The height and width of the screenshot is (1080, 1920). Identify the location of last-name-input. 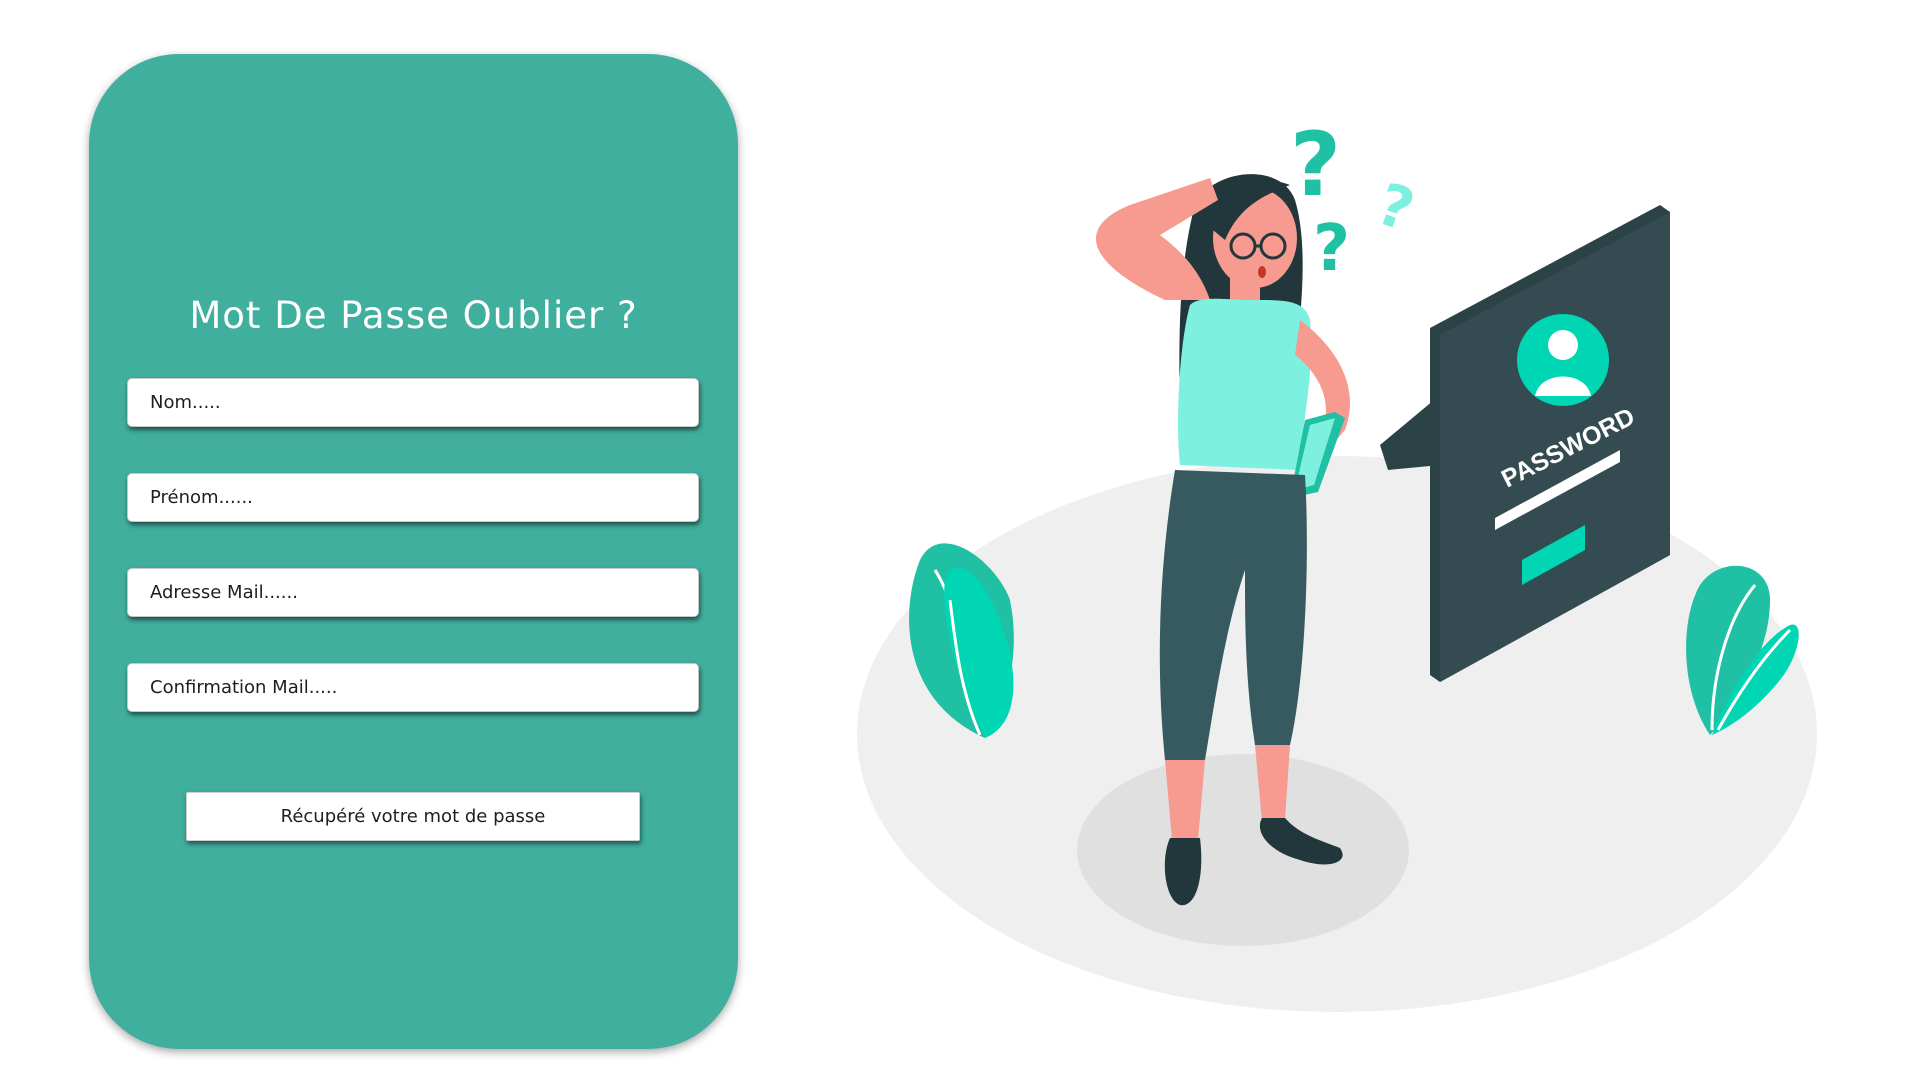
(413, 402).